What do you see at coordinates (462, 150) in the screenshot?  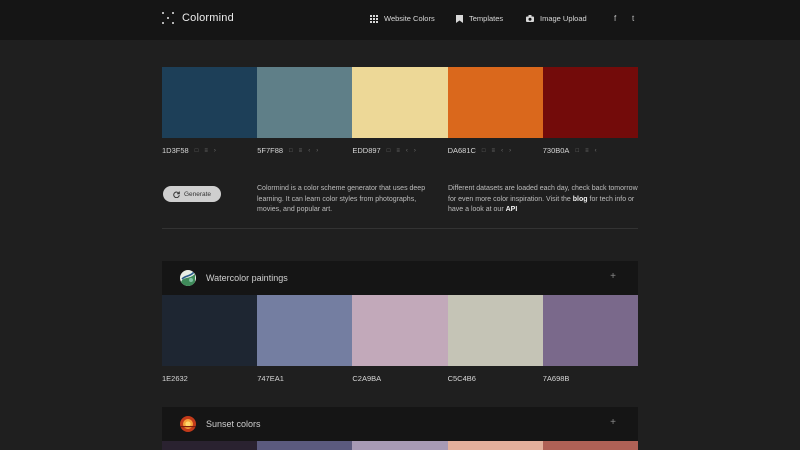 I see `swatch-code: DA681C` at bounding box center [462, 150].